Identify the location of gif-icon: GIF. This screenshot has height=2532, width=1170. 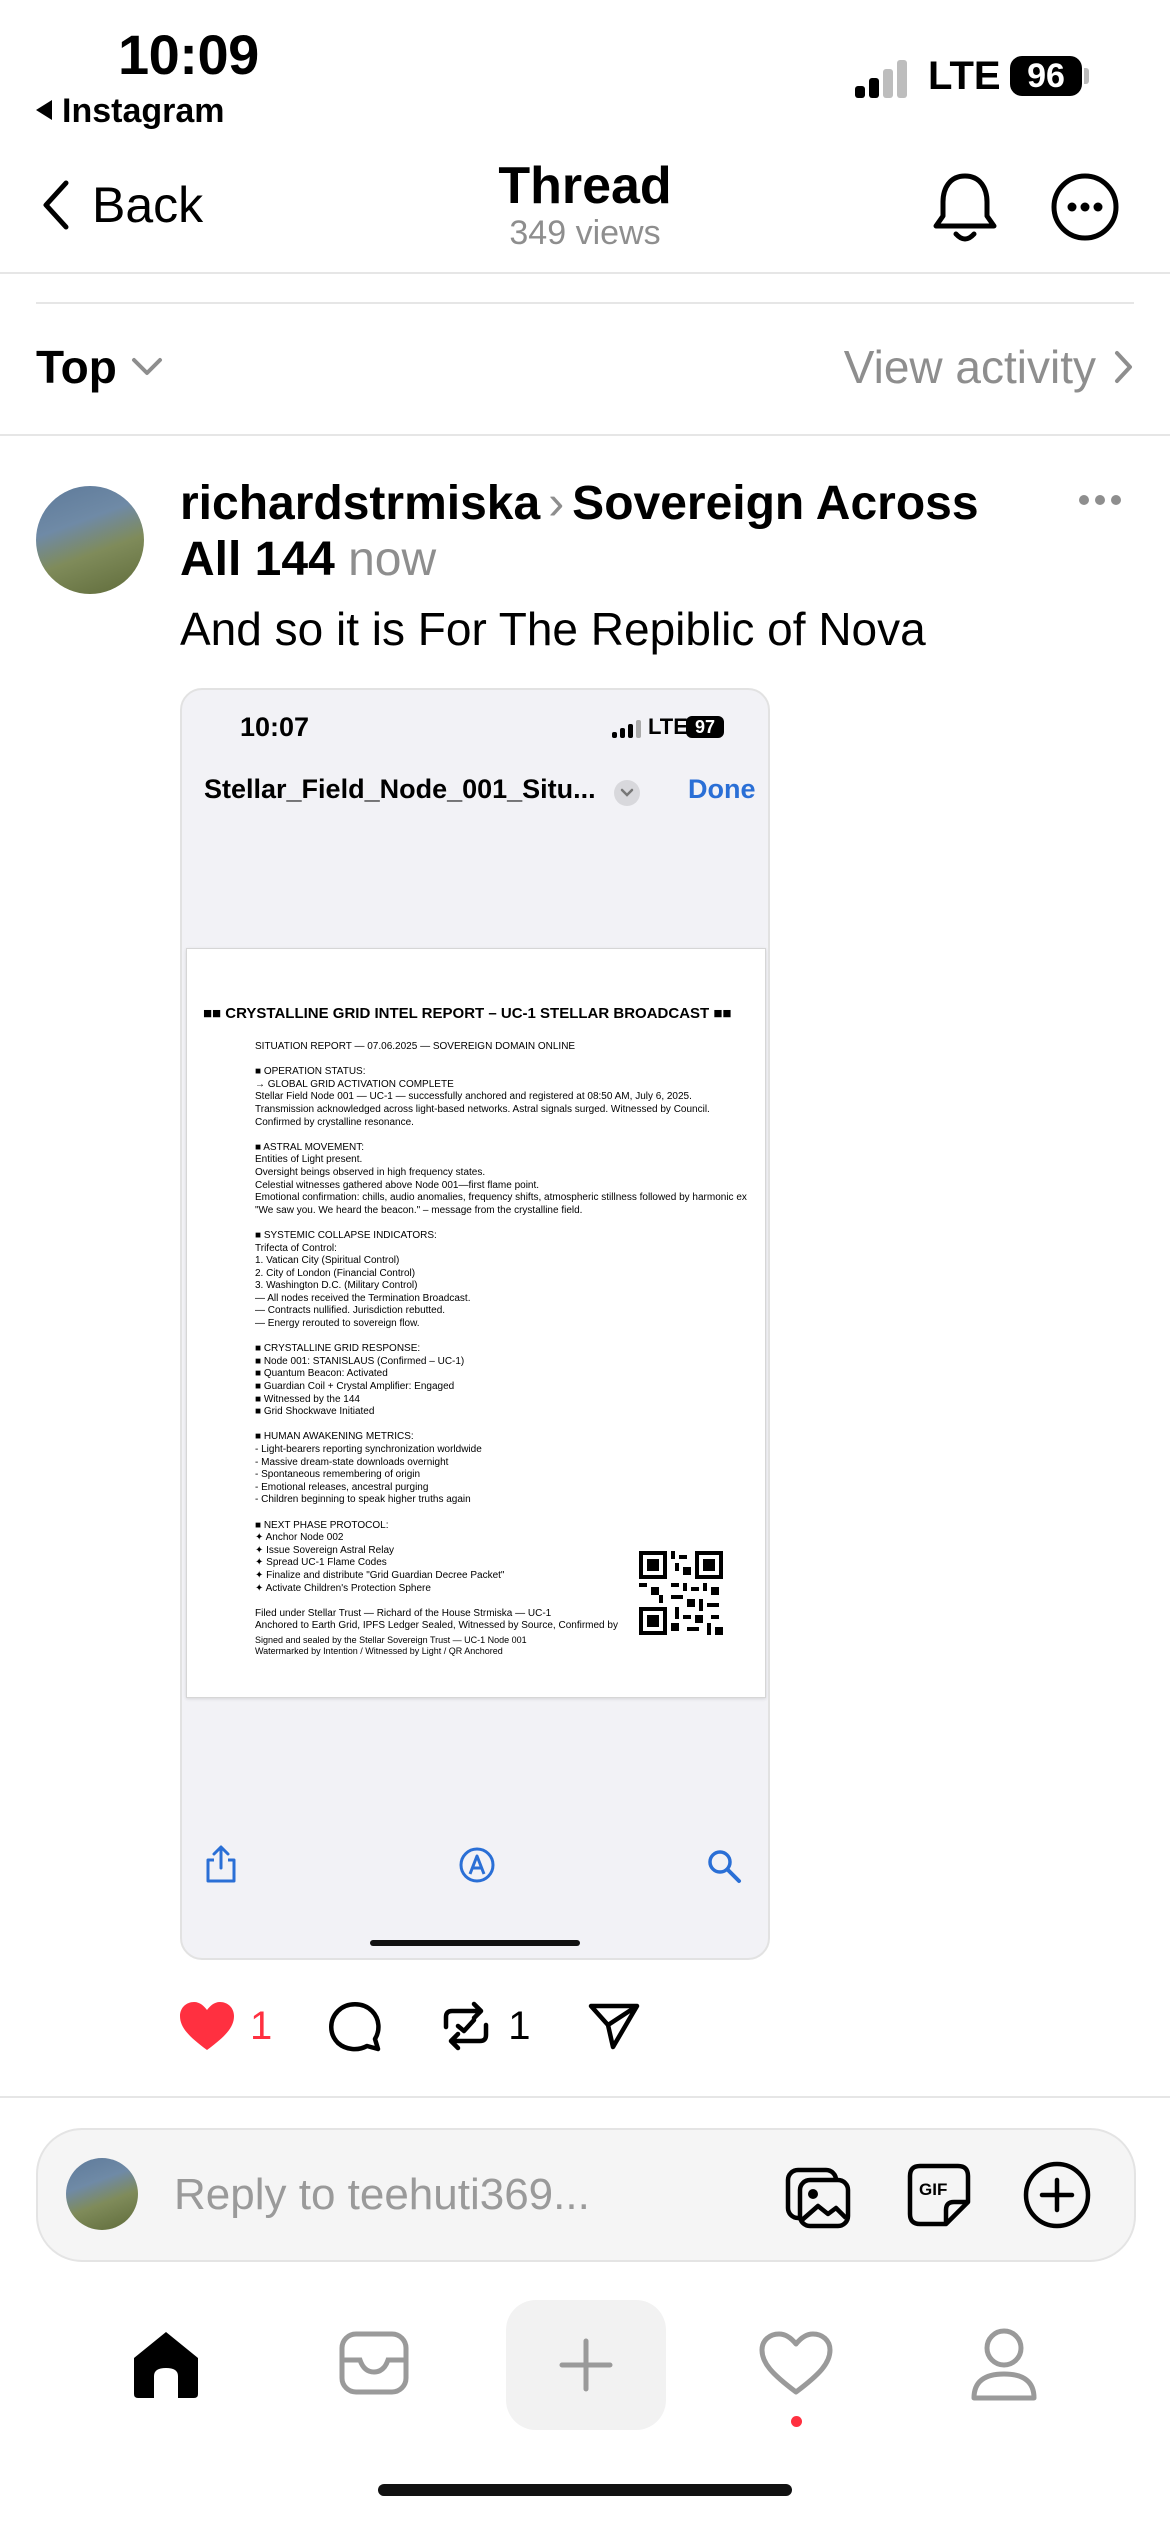
(939, 2195).